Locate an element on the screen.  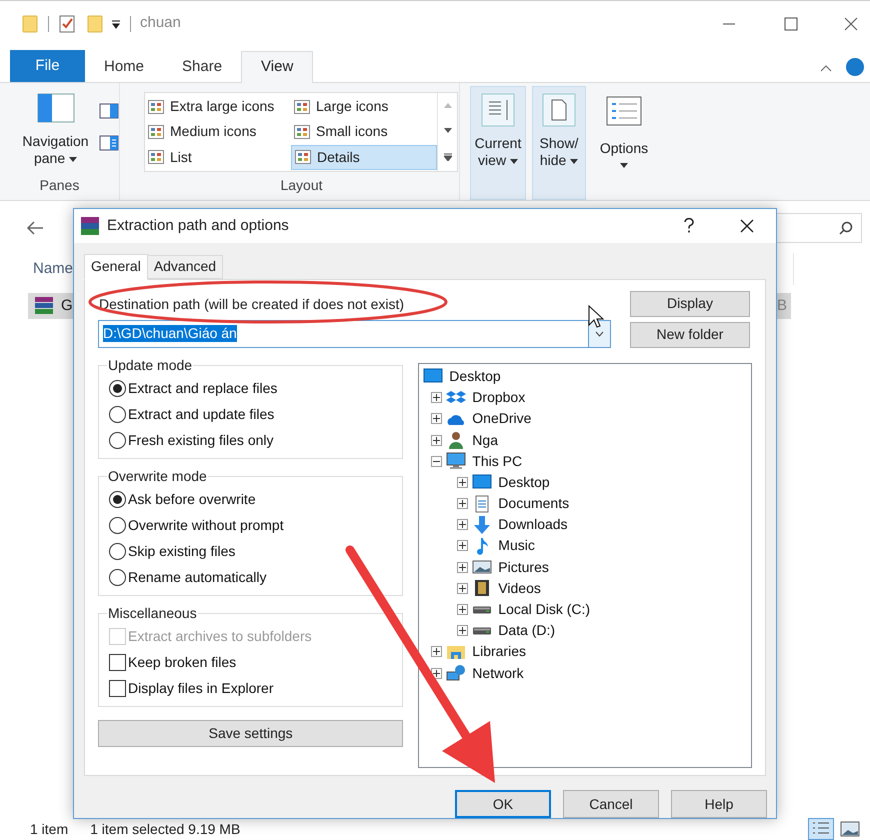
ribbon-tab: Share is located at coordinates (202, 67).